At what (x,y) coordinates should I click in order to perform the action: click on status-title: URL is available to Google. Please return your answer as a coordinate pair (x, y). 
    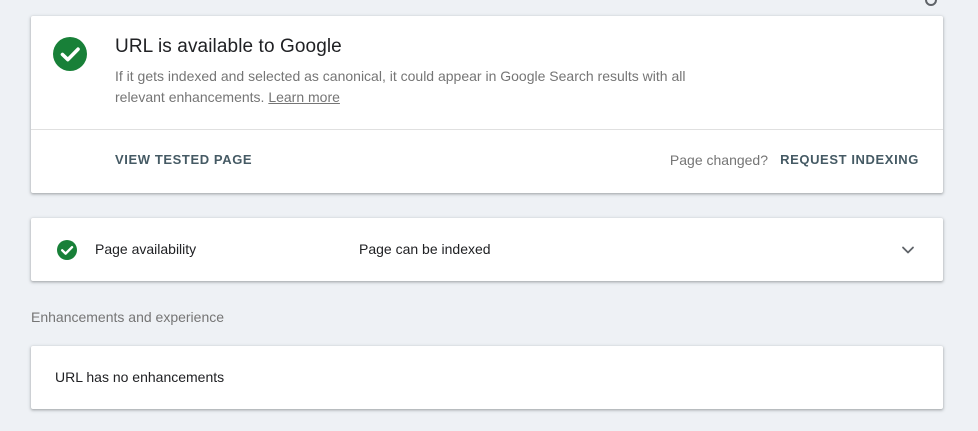
    Looking at the image, I should click on (228, 46).